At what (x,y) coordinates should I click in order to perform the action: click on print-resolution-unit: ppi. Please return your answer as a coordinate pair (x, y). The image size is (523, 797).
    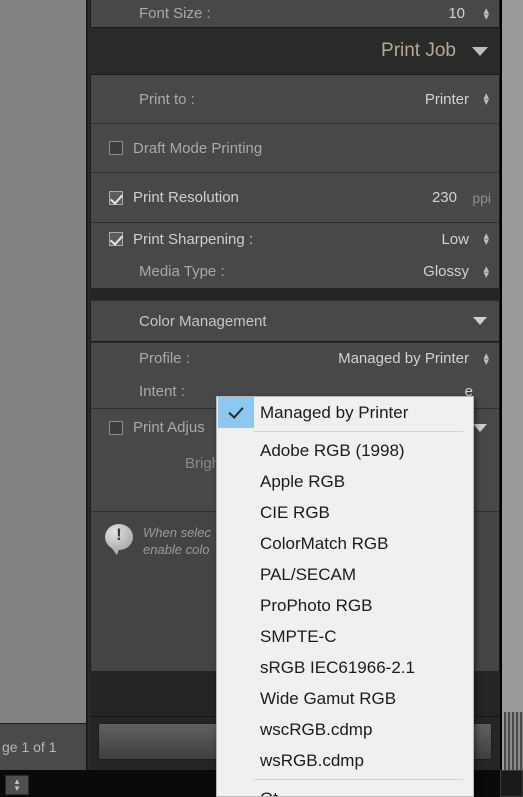
    Looking at the image, I should click on (481, 197).